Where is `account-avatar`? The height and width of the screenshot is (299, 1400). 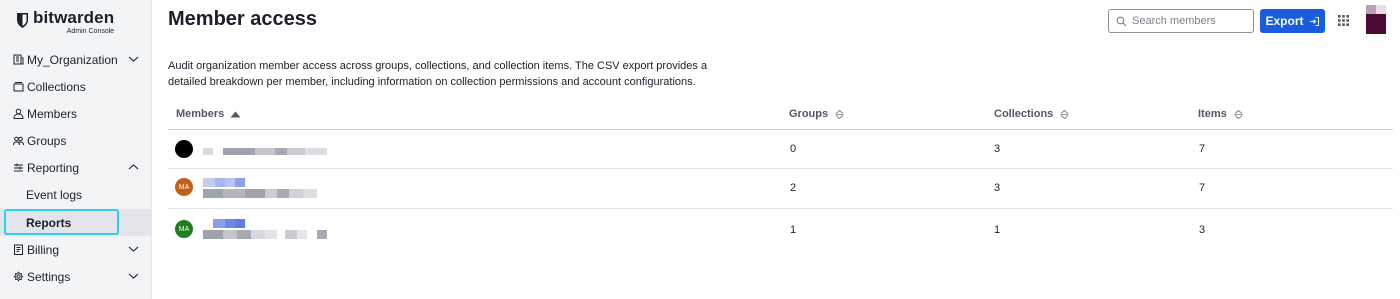
account-avatar is located at coordinates (1376, 19).